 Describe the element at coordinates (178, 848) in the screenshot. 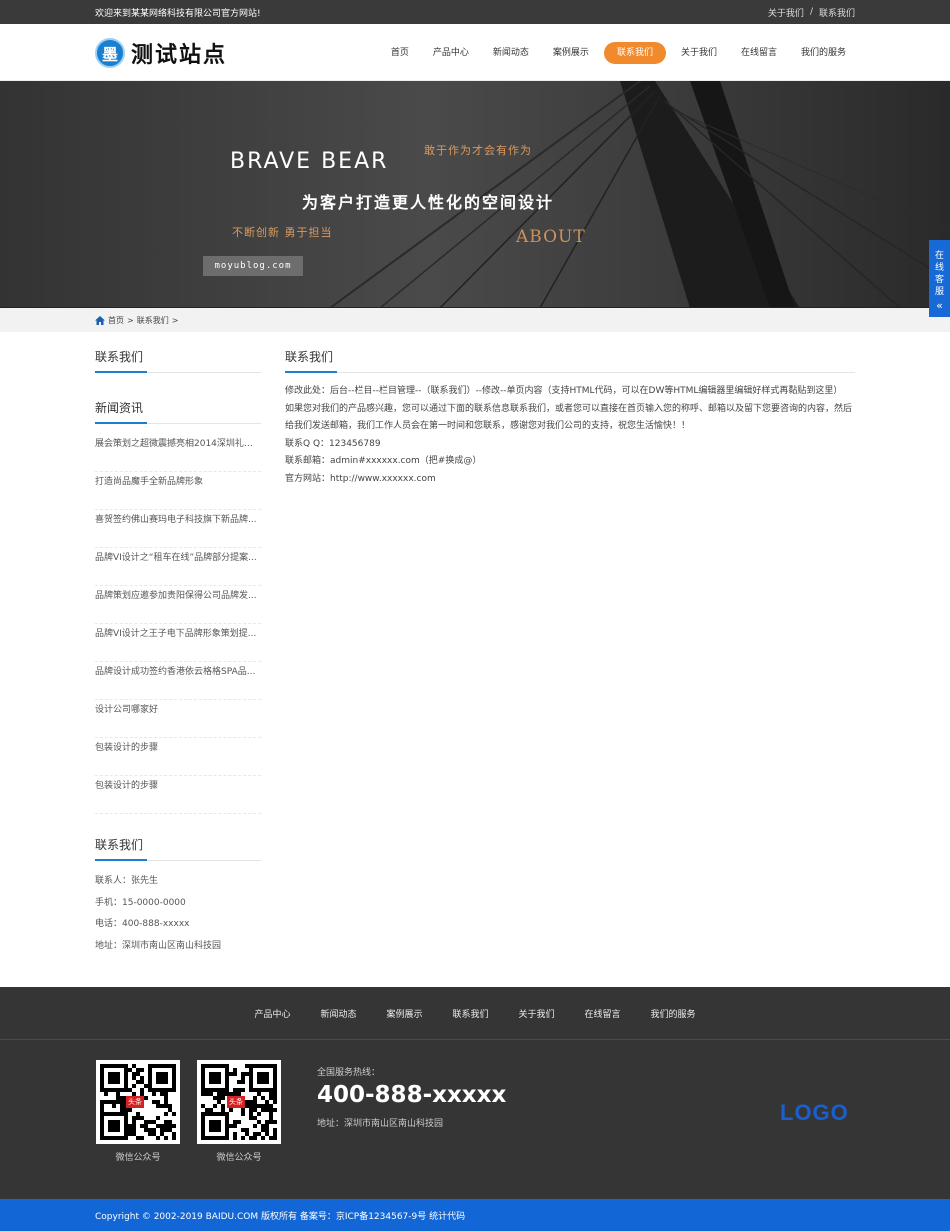

I see `sidebar-title-contact-info: 联系我们` at that location.